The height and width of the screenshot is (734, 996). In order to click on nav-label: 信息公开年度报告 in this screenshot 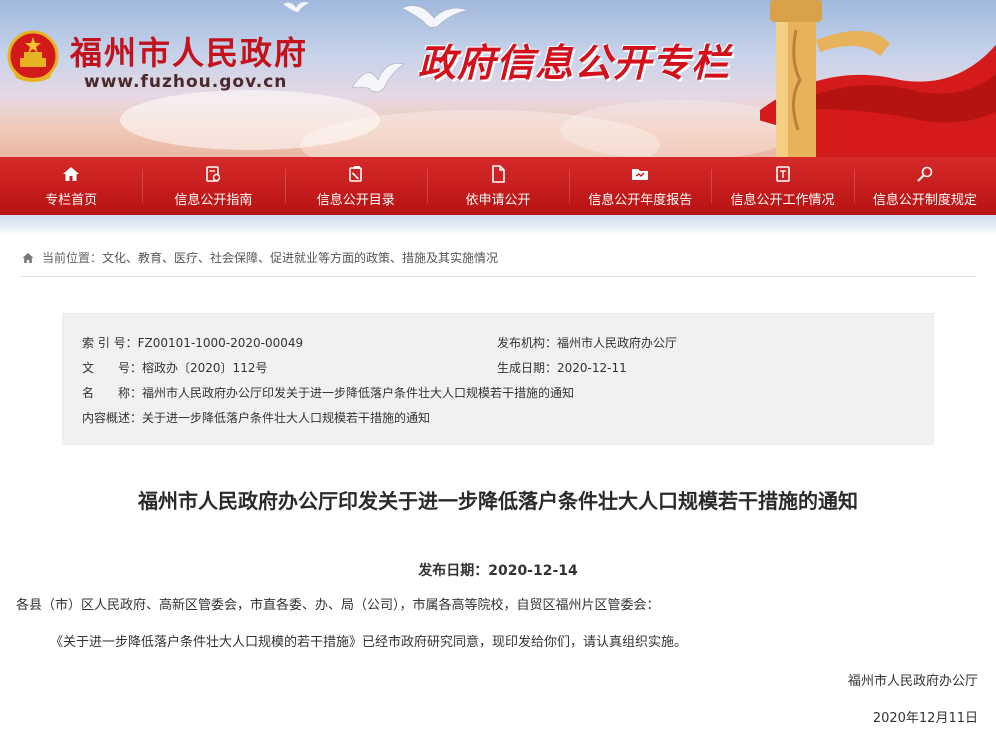, I will do `click(640, 200)`.